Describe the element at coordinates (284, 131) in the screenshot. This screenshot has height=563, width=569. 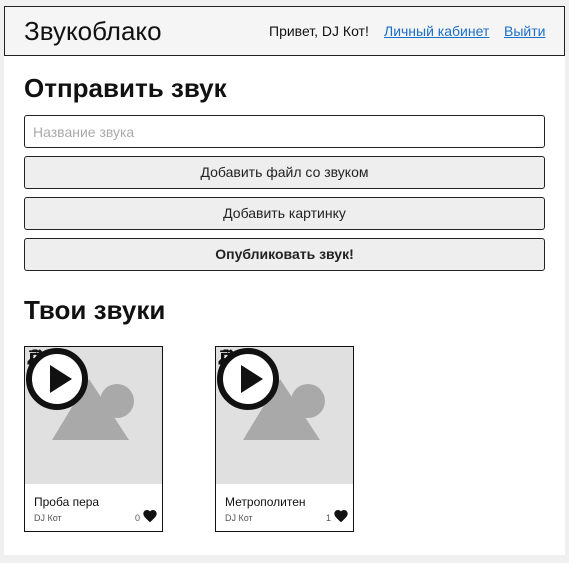
I see `sound-name-input` at that location.